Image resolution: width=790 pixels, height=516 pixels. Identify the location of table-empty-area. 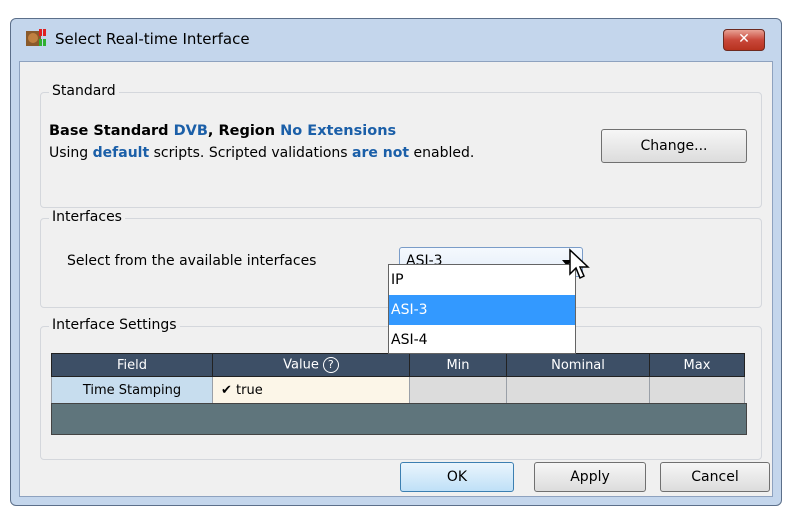
(399, 419).